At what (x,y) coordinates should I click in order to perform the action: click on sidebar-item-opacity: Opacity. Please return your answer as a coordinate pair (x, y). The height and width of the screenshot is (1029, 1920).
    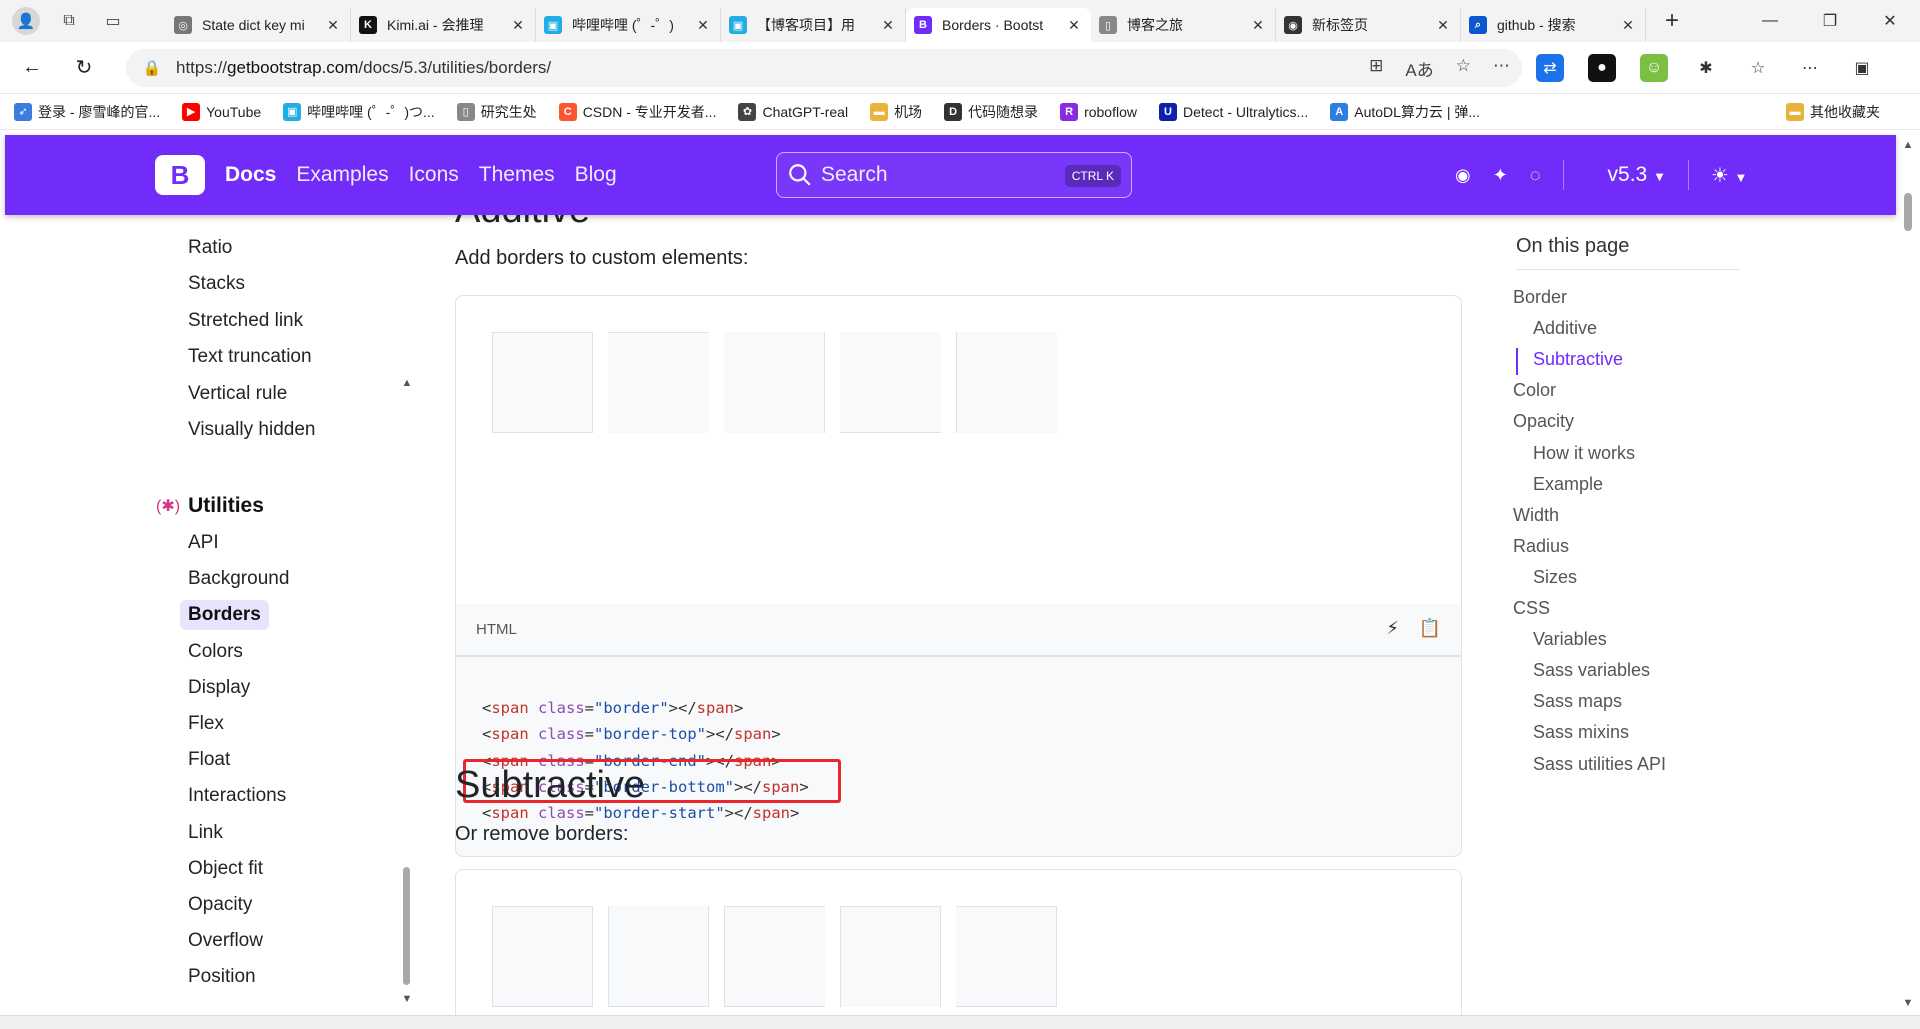
    Looking at the image, I should click on (220, 905).